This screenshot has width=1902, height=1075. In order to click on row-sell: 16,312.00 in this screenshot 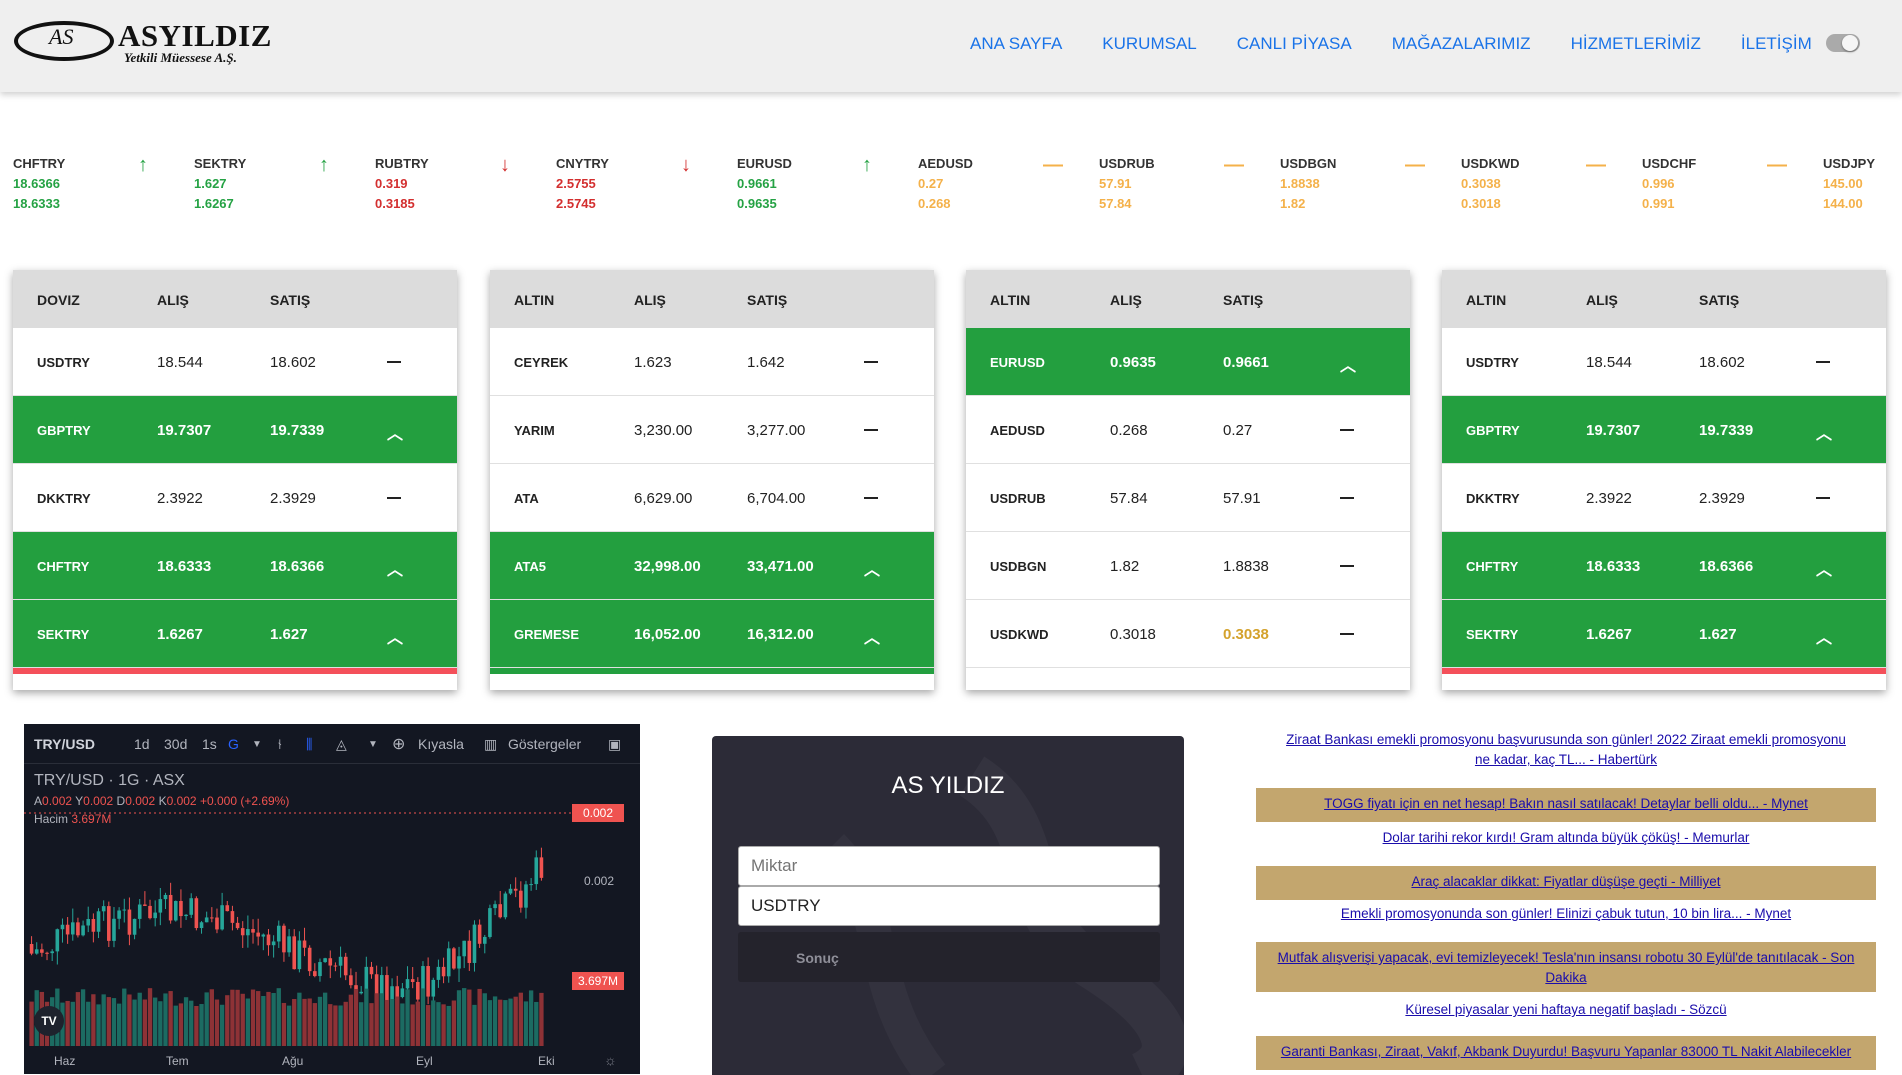, I will do `click(780, 634)`.